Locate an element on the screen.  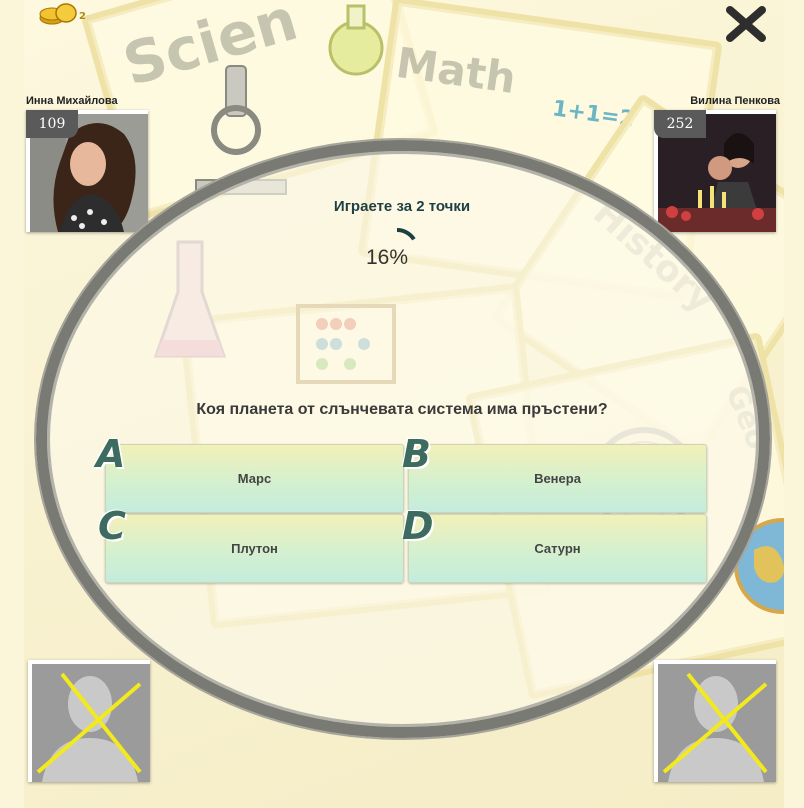
answer-a-text: Марс is located at coordinates (254, 478).